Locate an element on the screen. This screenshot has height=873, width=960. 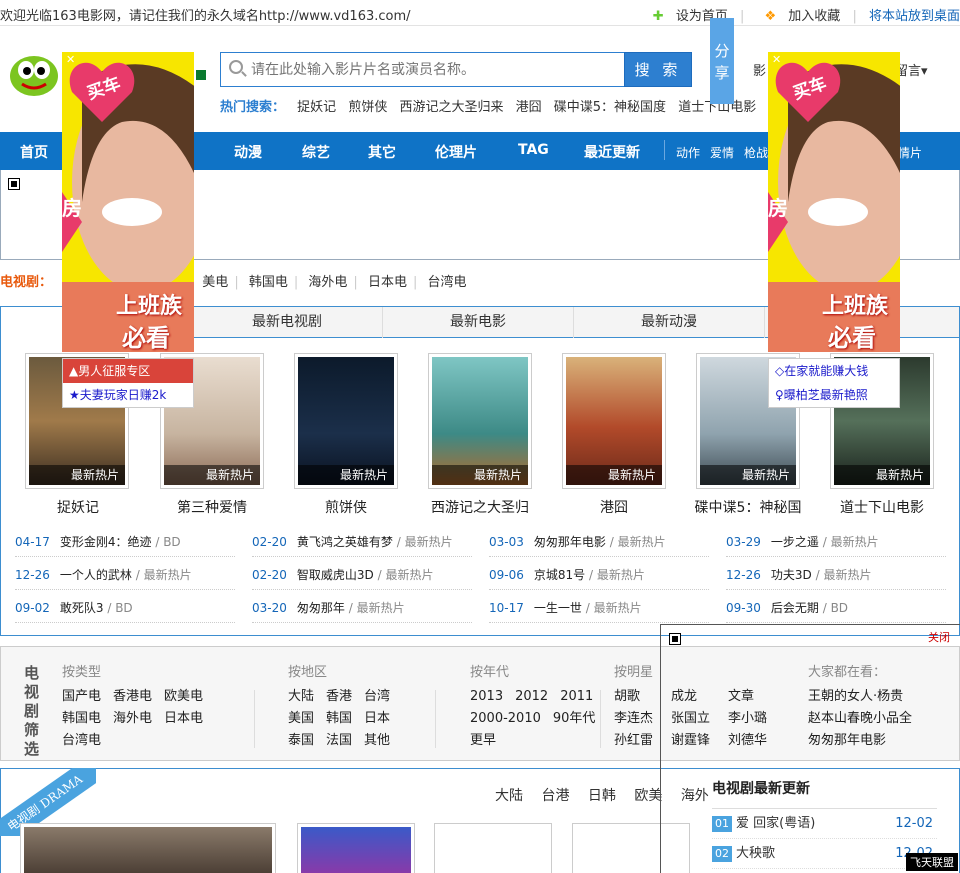
filter-option: 2012 is located at coordinates (531, 697).